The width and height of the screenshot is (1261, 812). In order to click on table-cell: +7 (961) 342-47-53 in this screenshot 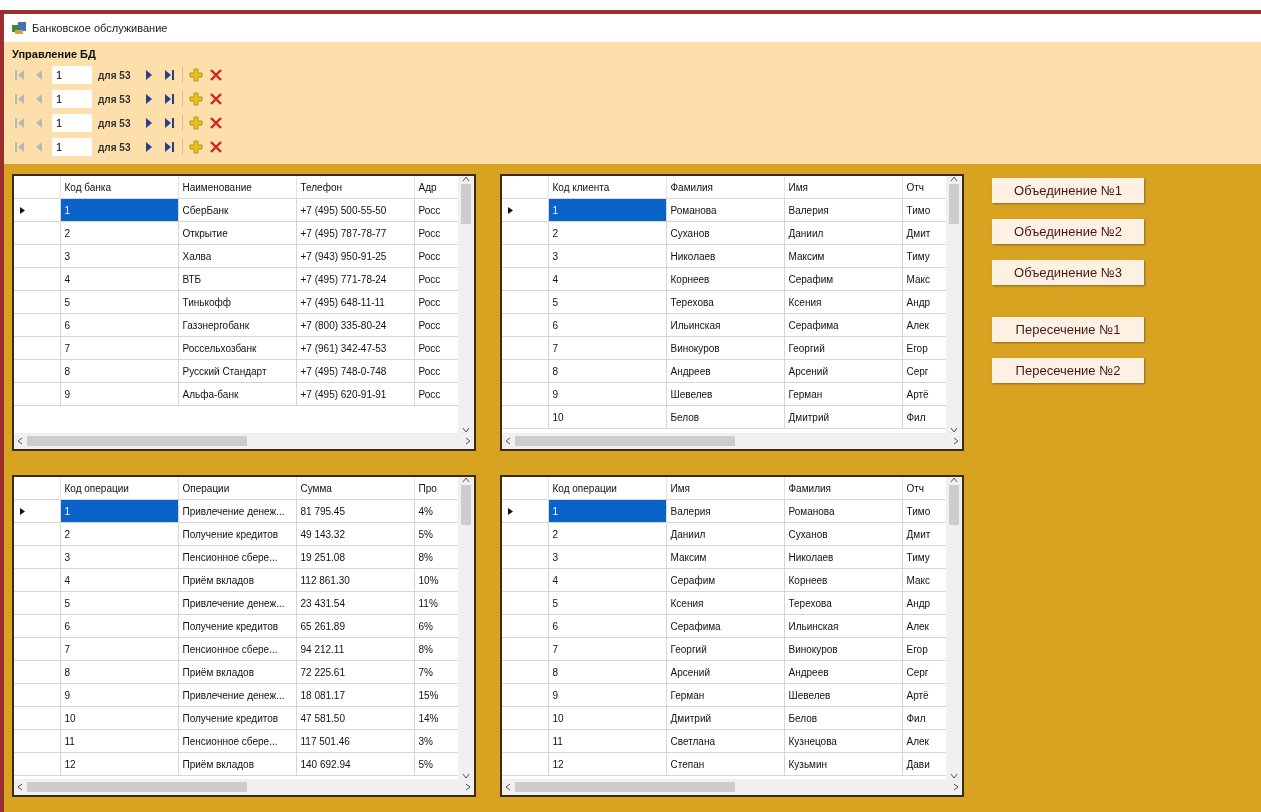, I will do `click(355, 348)`.